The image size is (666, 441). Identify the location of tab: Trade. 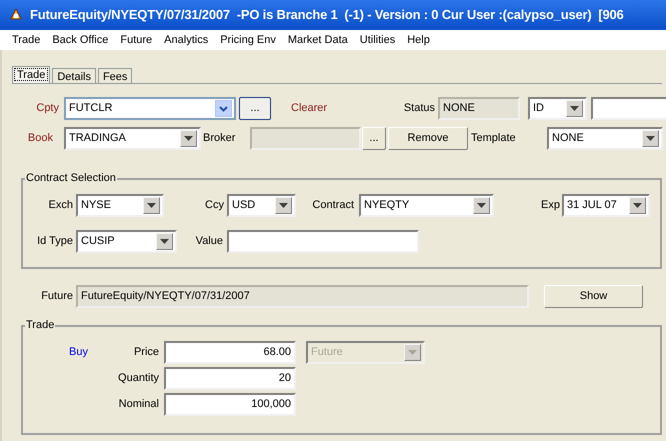
(31, 74).